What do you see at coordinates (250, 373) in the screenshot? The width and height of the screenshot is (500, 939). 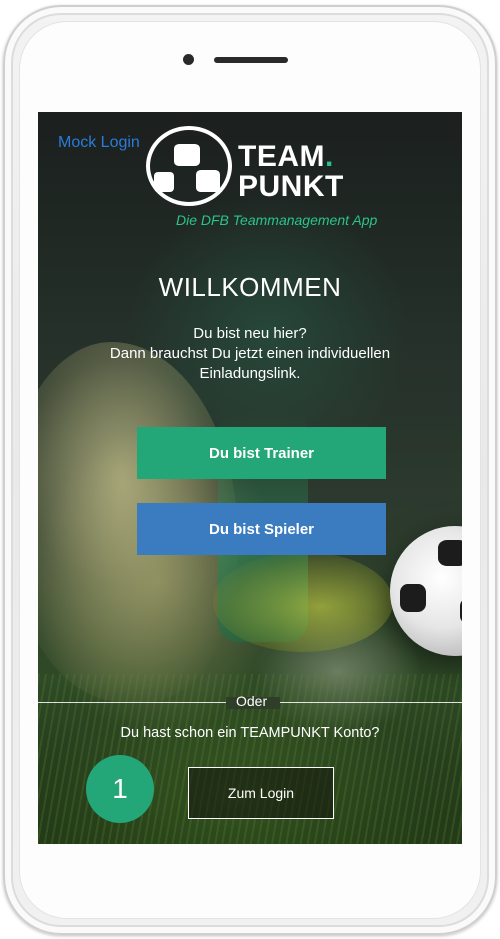 I see `intro-line: Einladungslink.` at bounding box center [250, 373].